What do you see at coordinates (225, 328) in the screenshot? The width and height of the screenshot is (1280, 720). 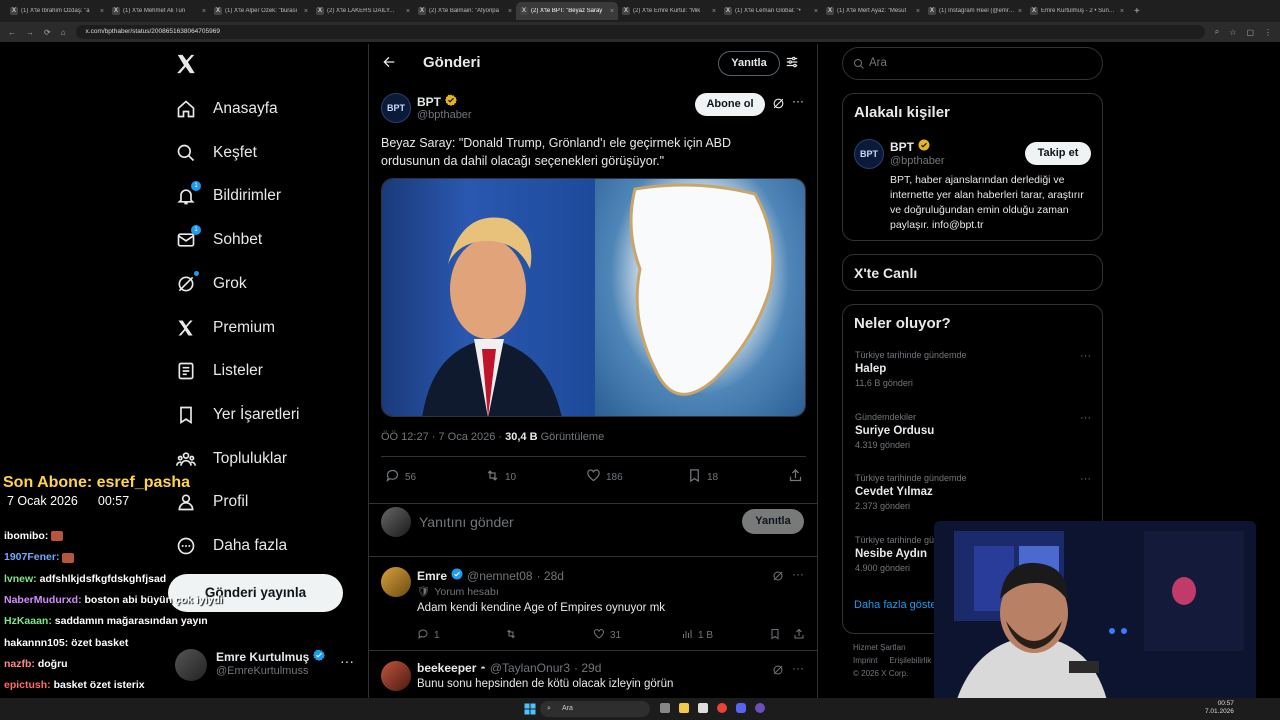 I see `nav-item-x-logo: Premium` at bounding box center [225, 328].